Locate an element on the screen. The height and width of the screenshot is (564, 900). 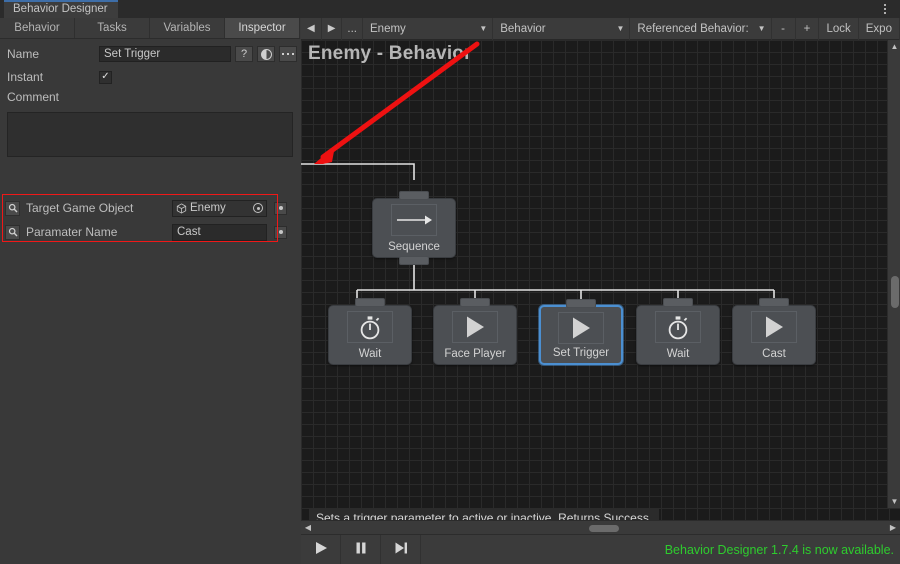
instant-checkbox: ✓ is located at coordinates (105, 77).